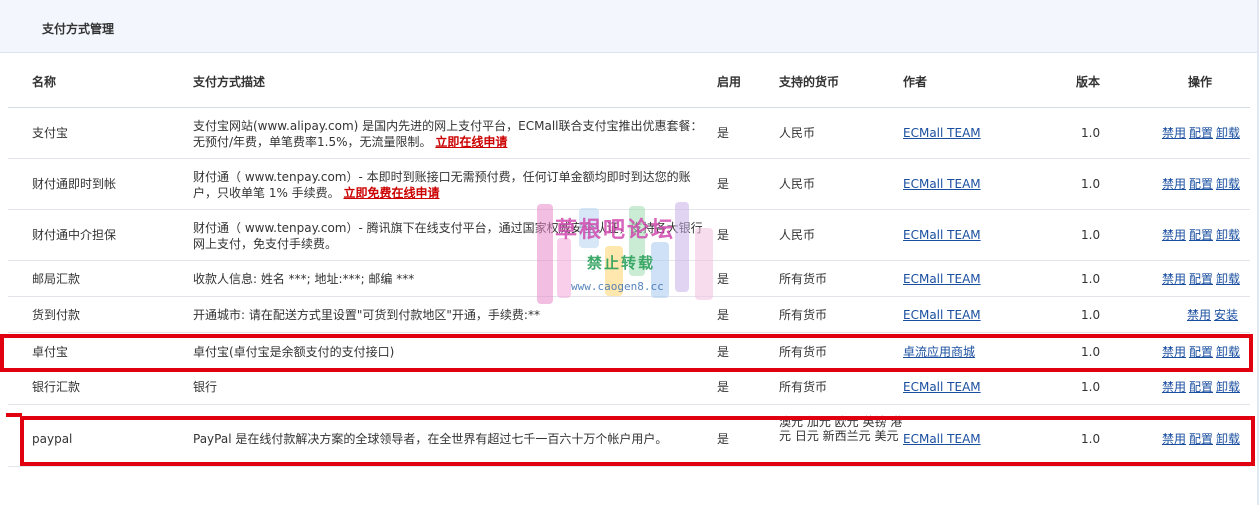 The width and height of the screenshot is (1259, 505). What do you see at coordinates (294, 352) in the screenshot?
I see `payment-desc: 卓付宝(卓付宝是余额支付的支付接口)` at bounding box center [294, 352].